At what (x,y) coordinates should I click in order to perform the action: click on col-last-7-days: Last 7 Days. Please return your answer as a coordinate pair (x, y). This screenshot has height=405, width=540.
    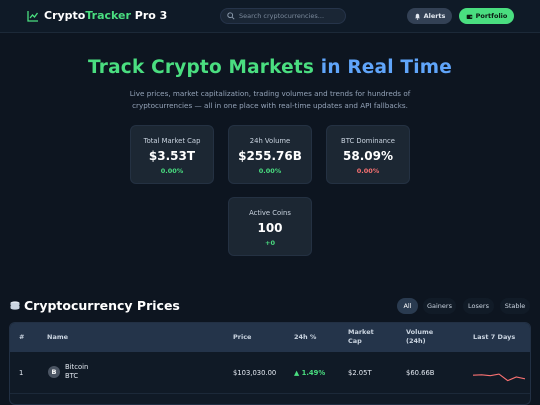
    Looking at the image, I should click on (494, 337).